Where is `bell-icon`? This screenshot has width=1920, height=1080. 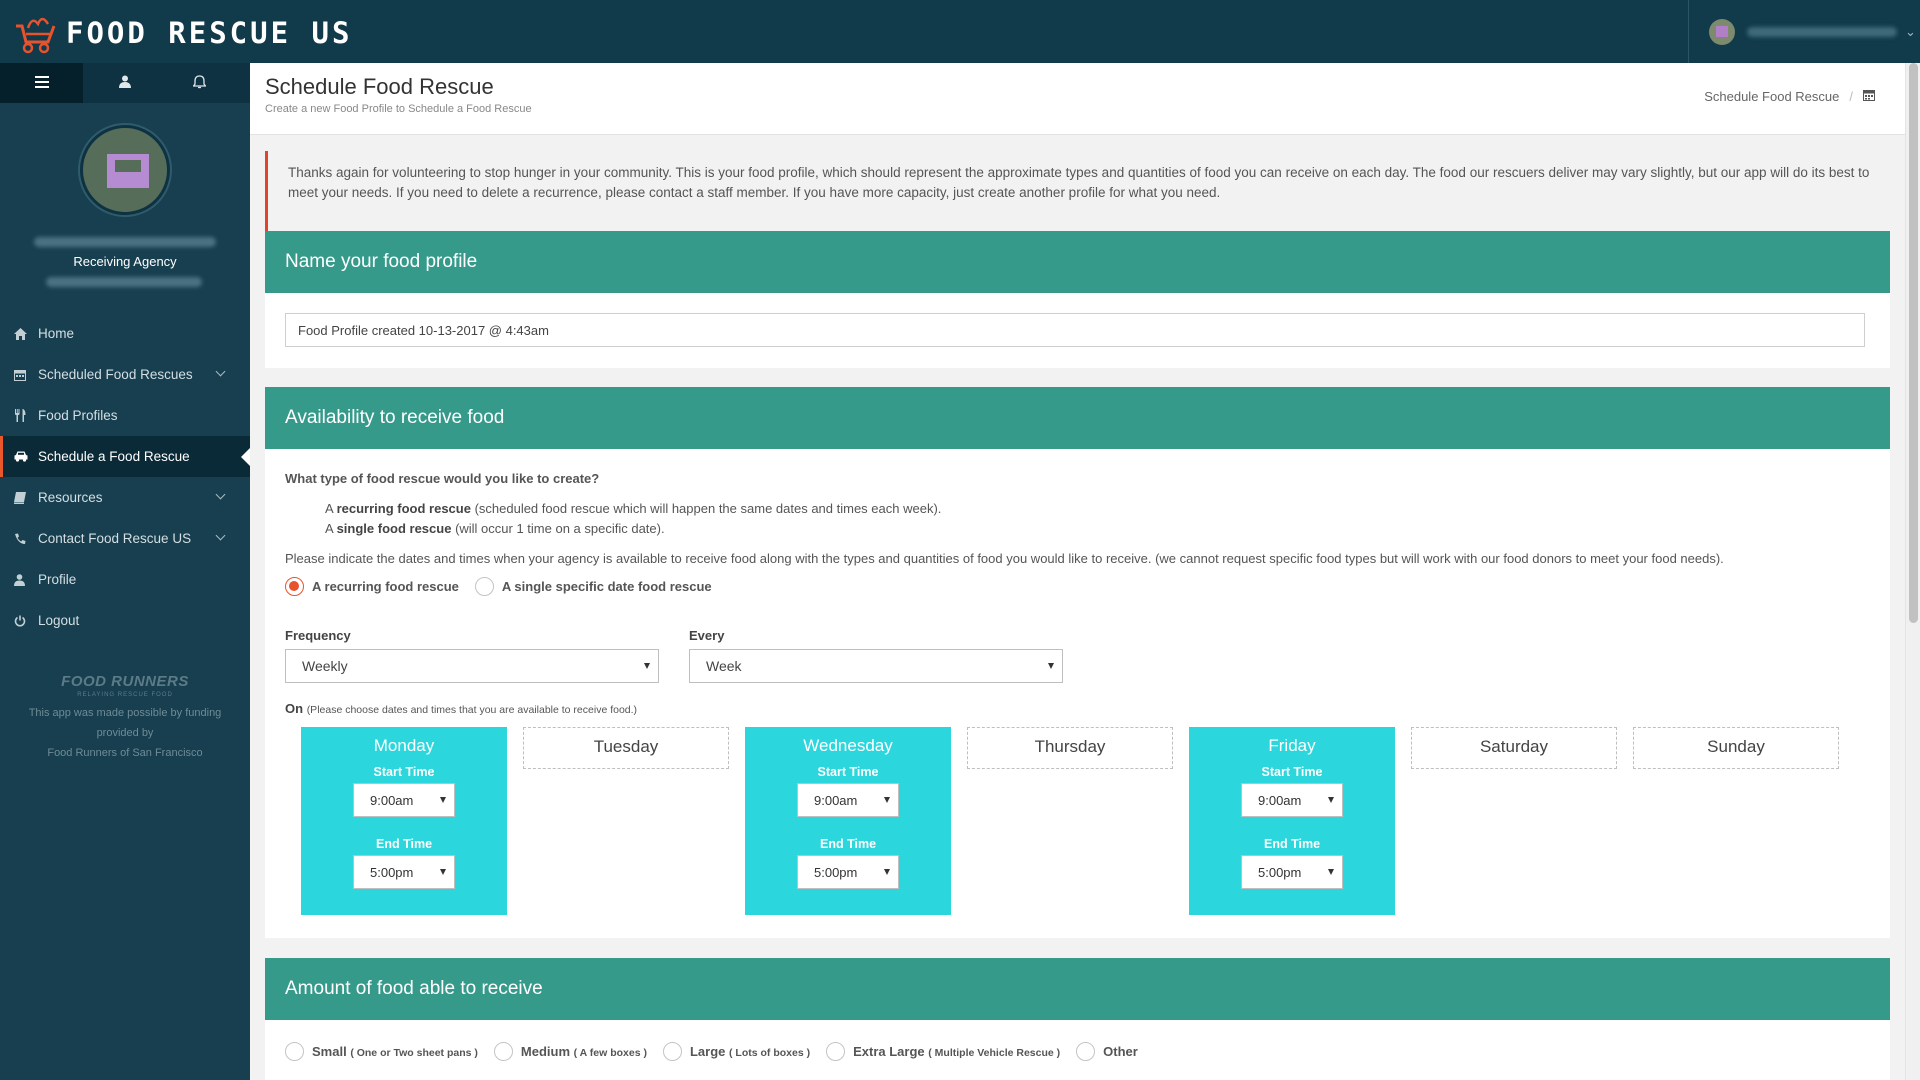
bell-icon is located at coordinates (199, 83).